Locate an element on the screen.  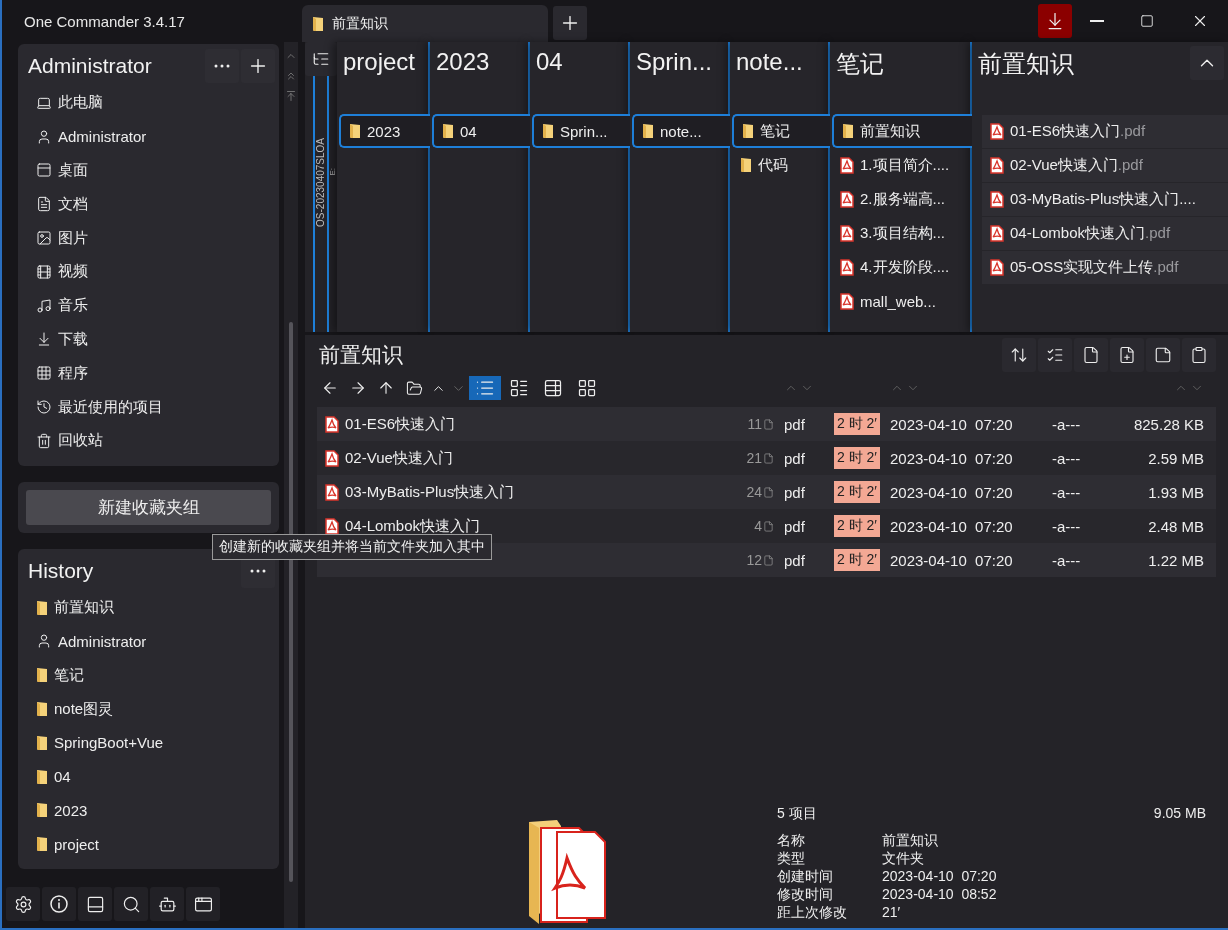
column-item: 2023 is located at coordinates (384, 131).